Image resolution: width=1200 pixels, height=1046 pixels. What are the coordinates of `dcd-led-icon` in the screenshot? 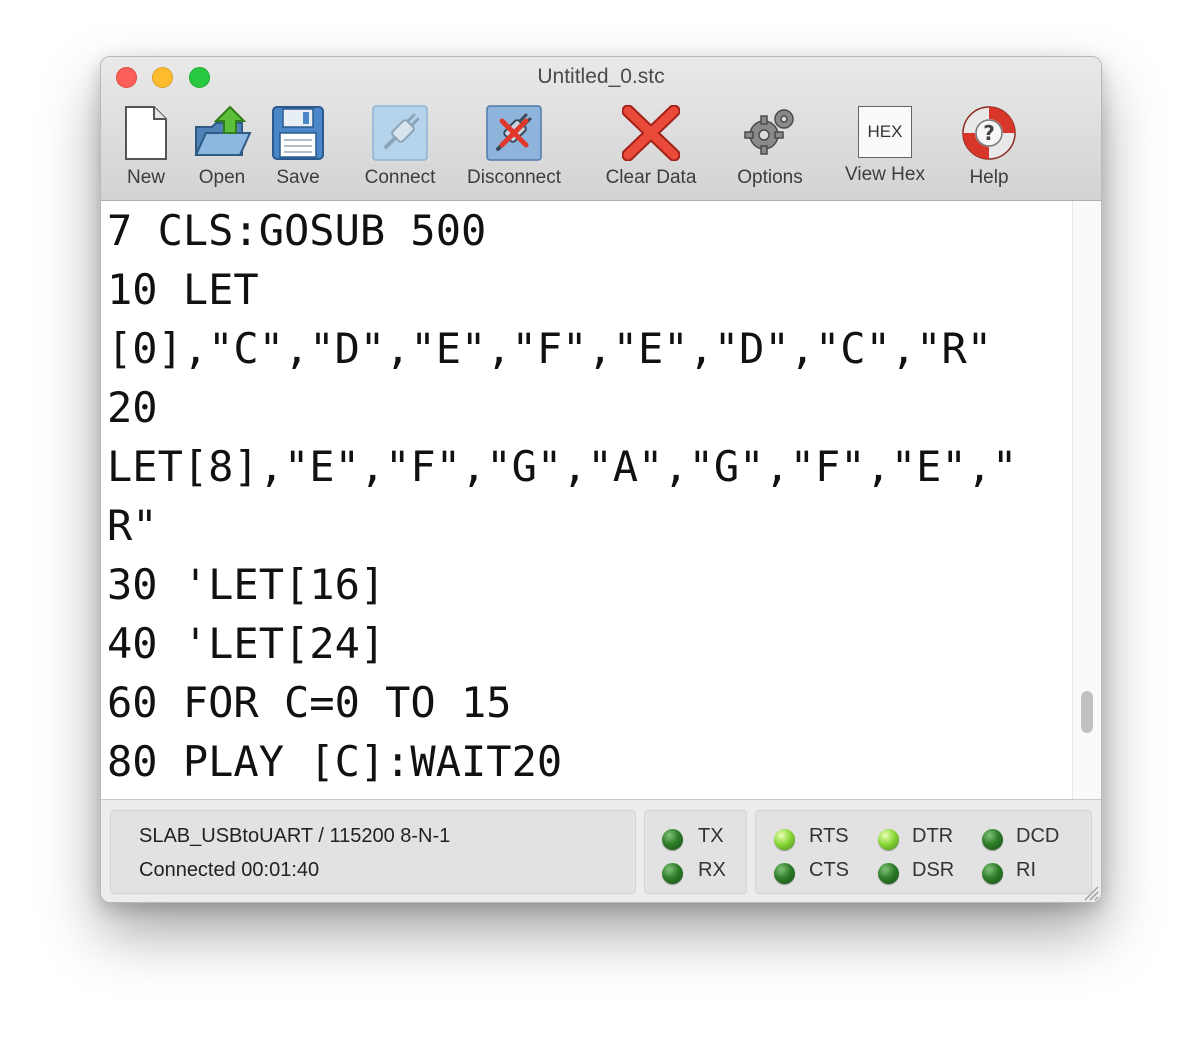 It's located at (992, 839).